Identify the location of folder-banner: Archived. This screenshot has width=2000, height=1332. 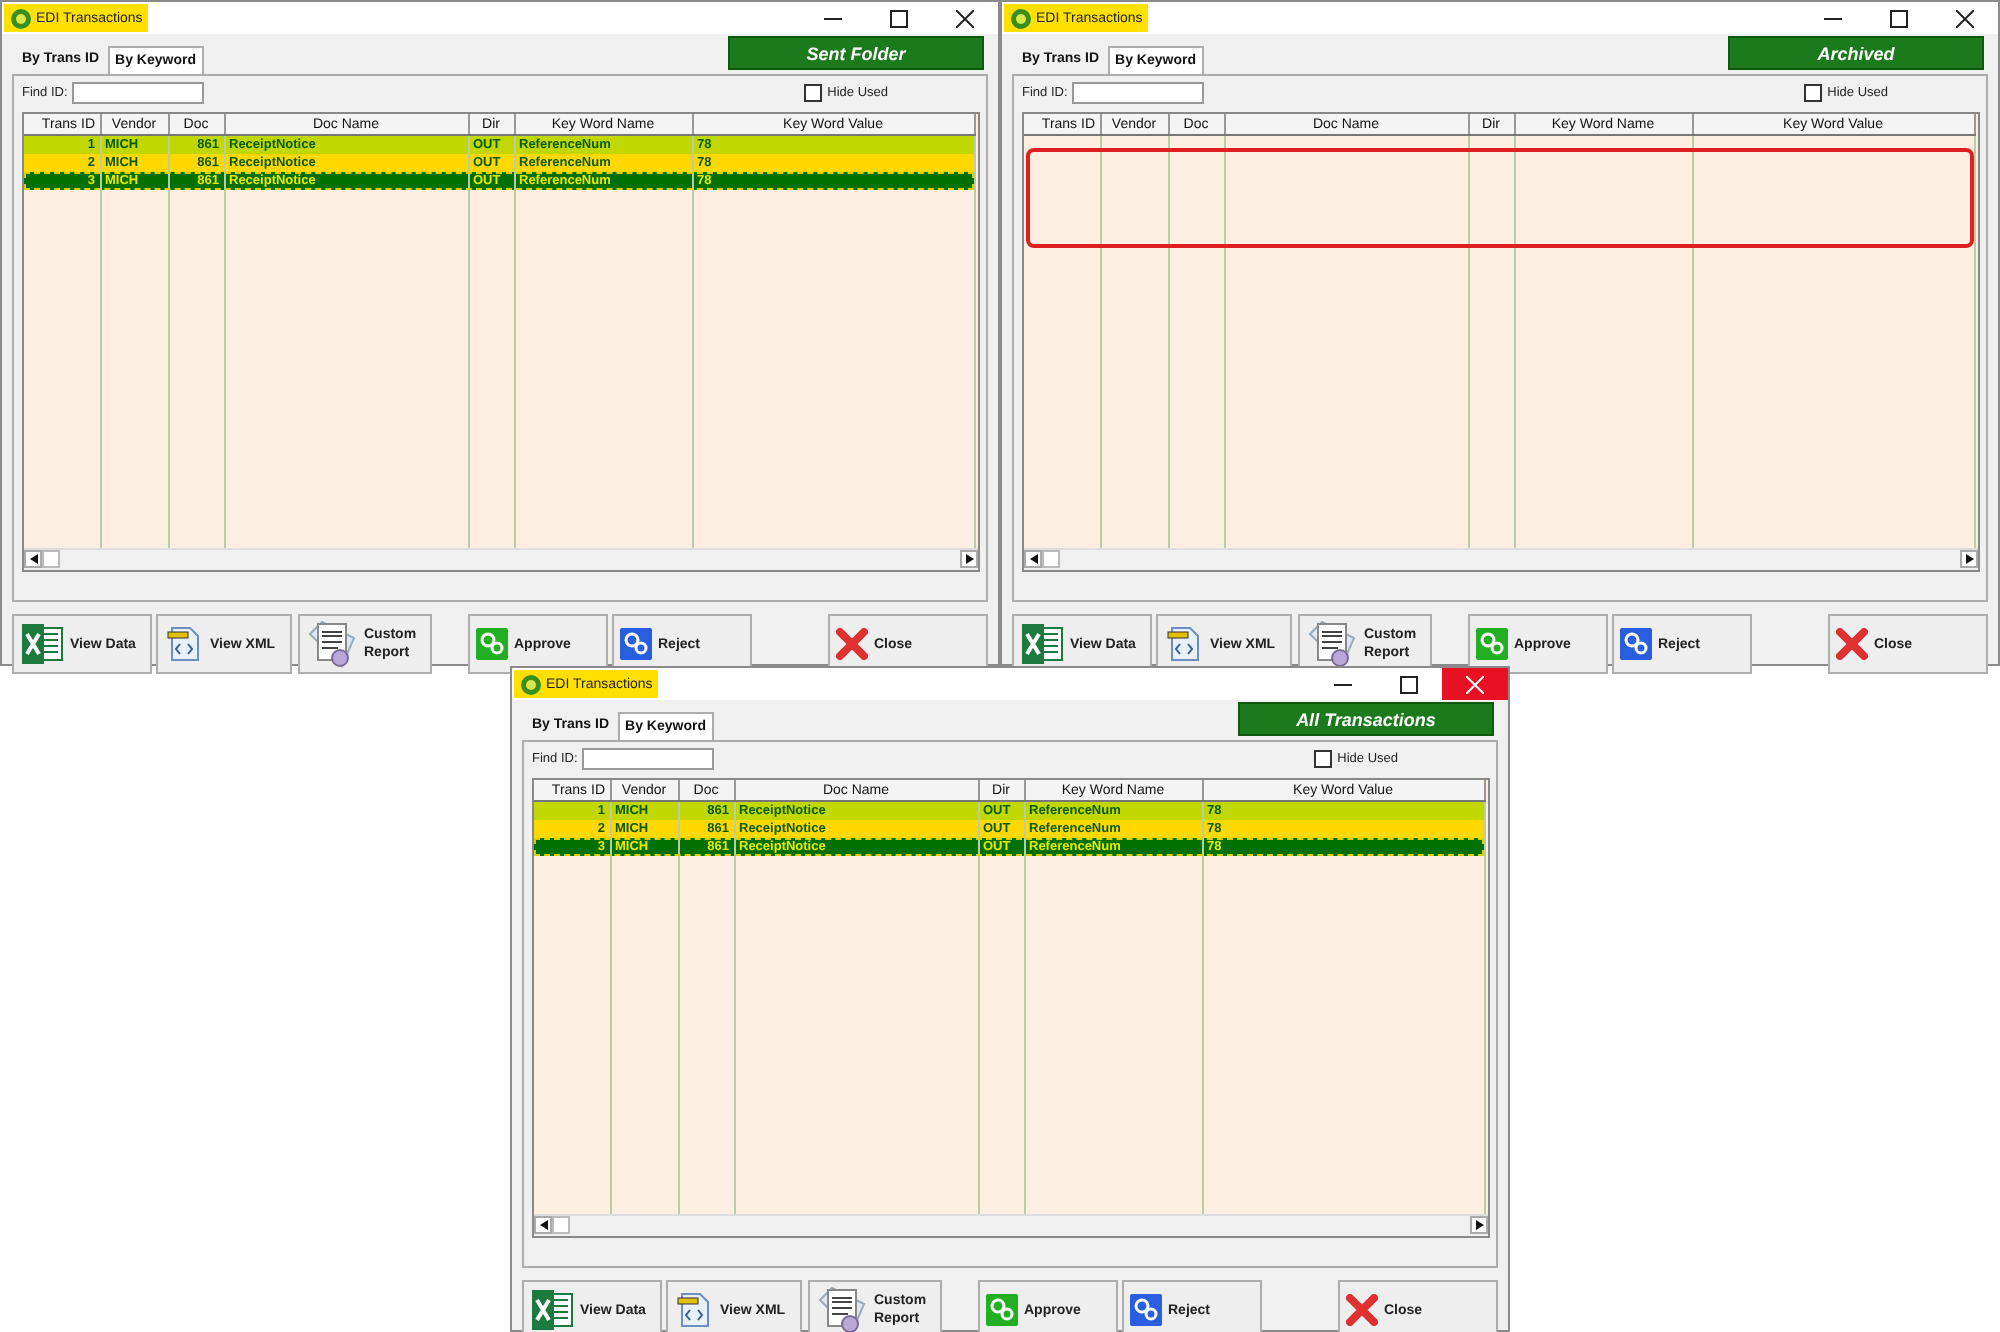
(1856, 53).